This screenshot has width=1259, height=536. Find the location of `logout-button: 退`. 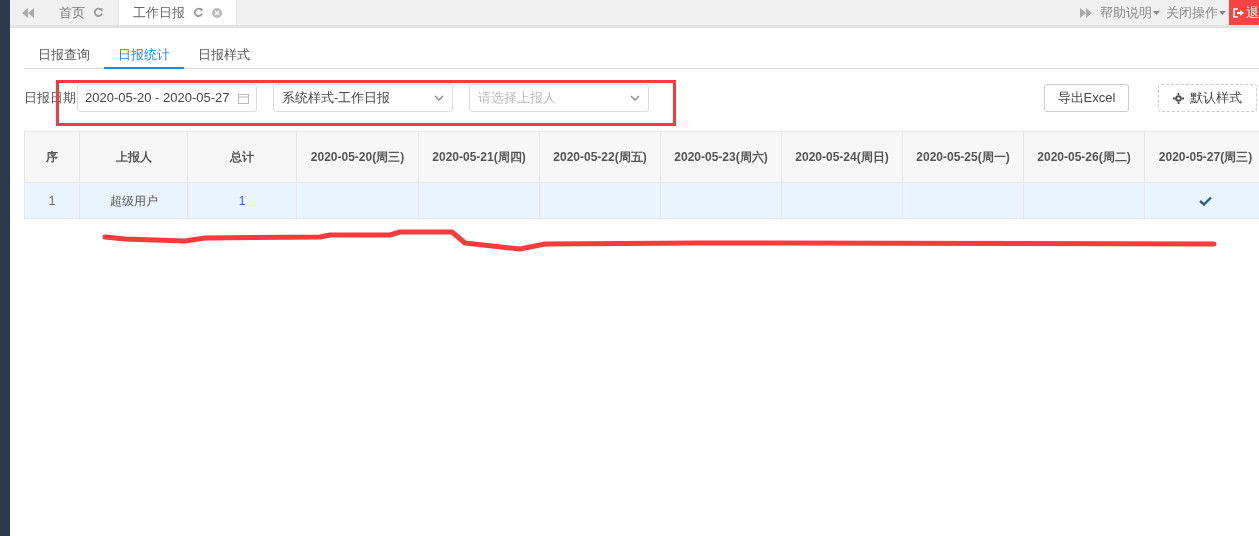

logout-button: 退 is located at coordinates (1244, 12).